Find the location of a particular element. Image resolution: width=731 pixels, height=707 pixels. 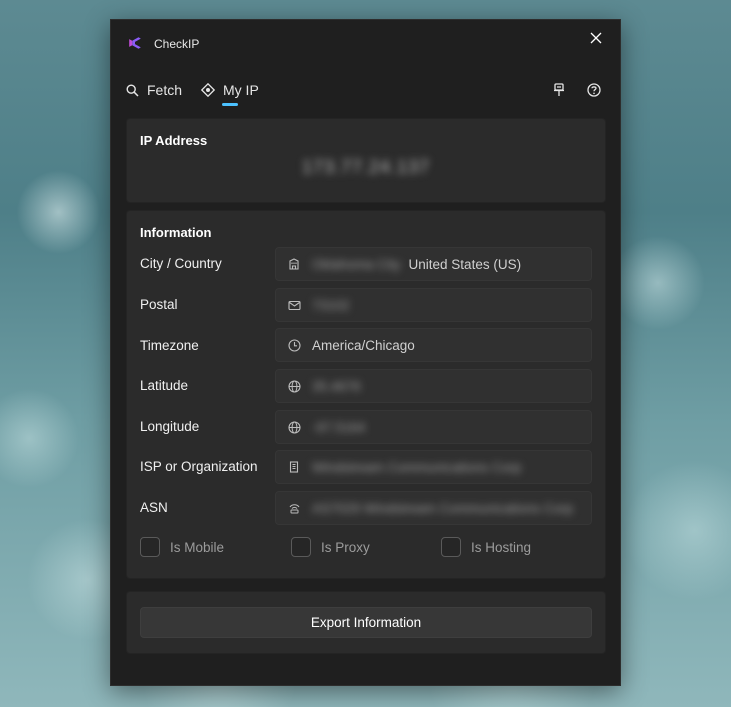

export-information-button: Export Information is located at coordinates (366, 622).